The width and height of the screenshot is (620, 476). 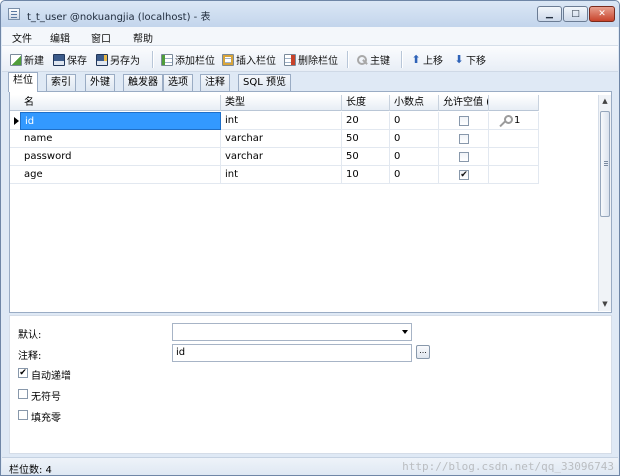 I want to click on primary-key-icon, so click(x=506, y=121).